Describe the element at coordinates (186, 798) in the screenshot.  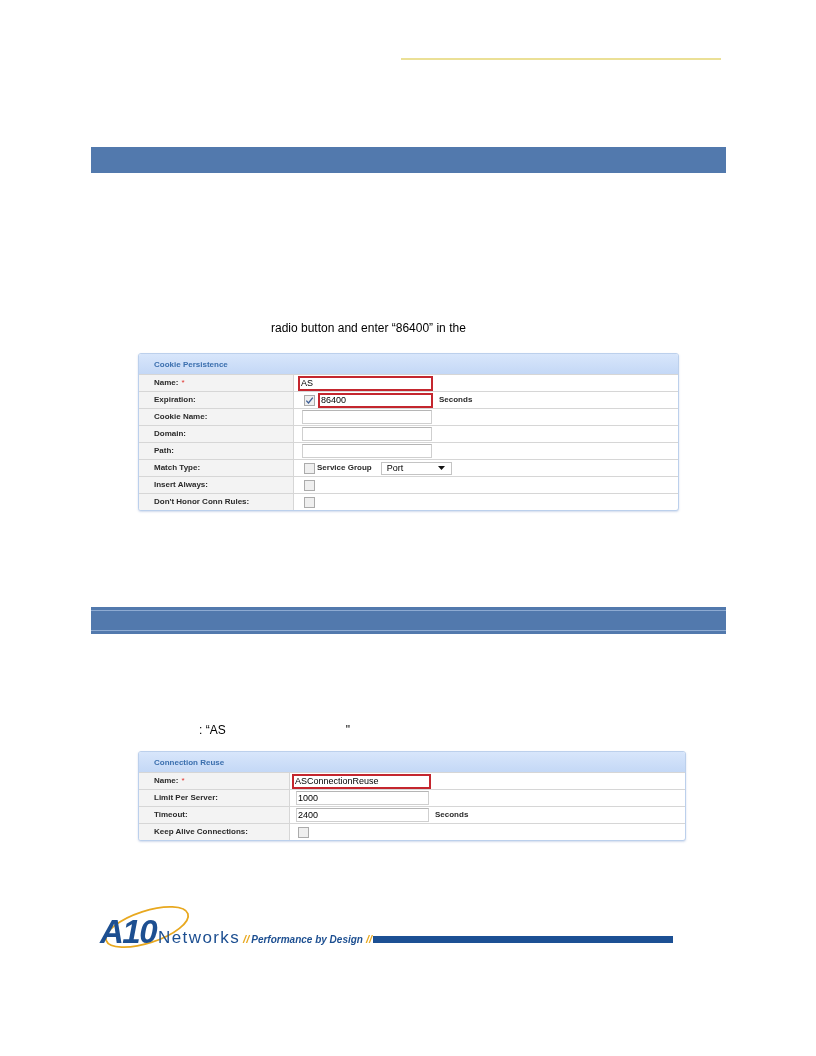
I see `field-label: Limit Per Server:` at that location.